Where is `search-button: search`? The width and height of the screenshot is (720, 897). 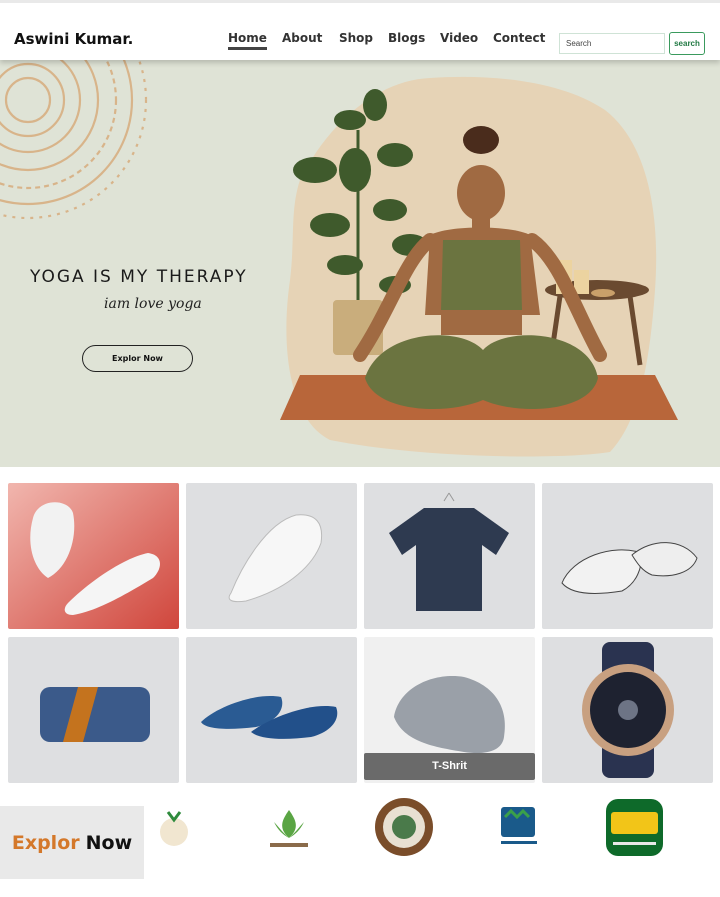
search-button: search is located at coordinates (687, 43).